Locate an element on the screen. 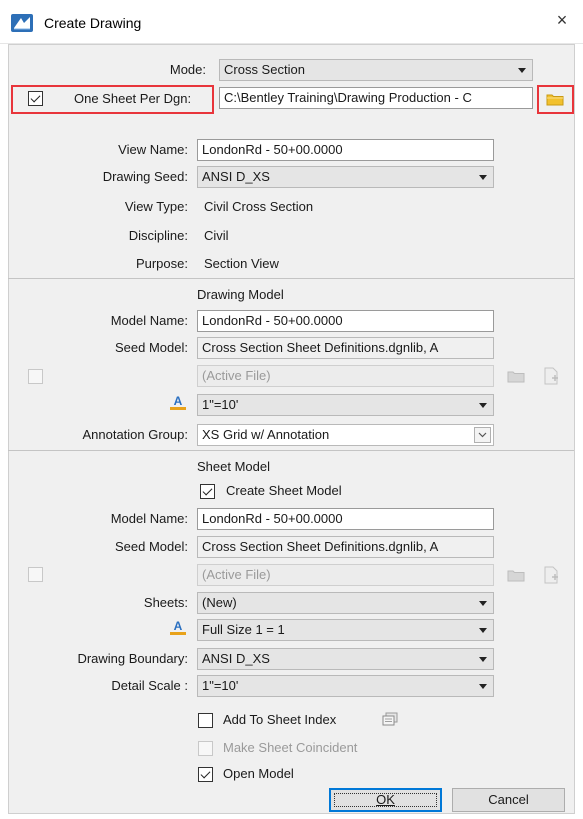 This screenshot has height=819, width=583. detail-scale-label: Detail Scale : is located at coordinates (149, 685).